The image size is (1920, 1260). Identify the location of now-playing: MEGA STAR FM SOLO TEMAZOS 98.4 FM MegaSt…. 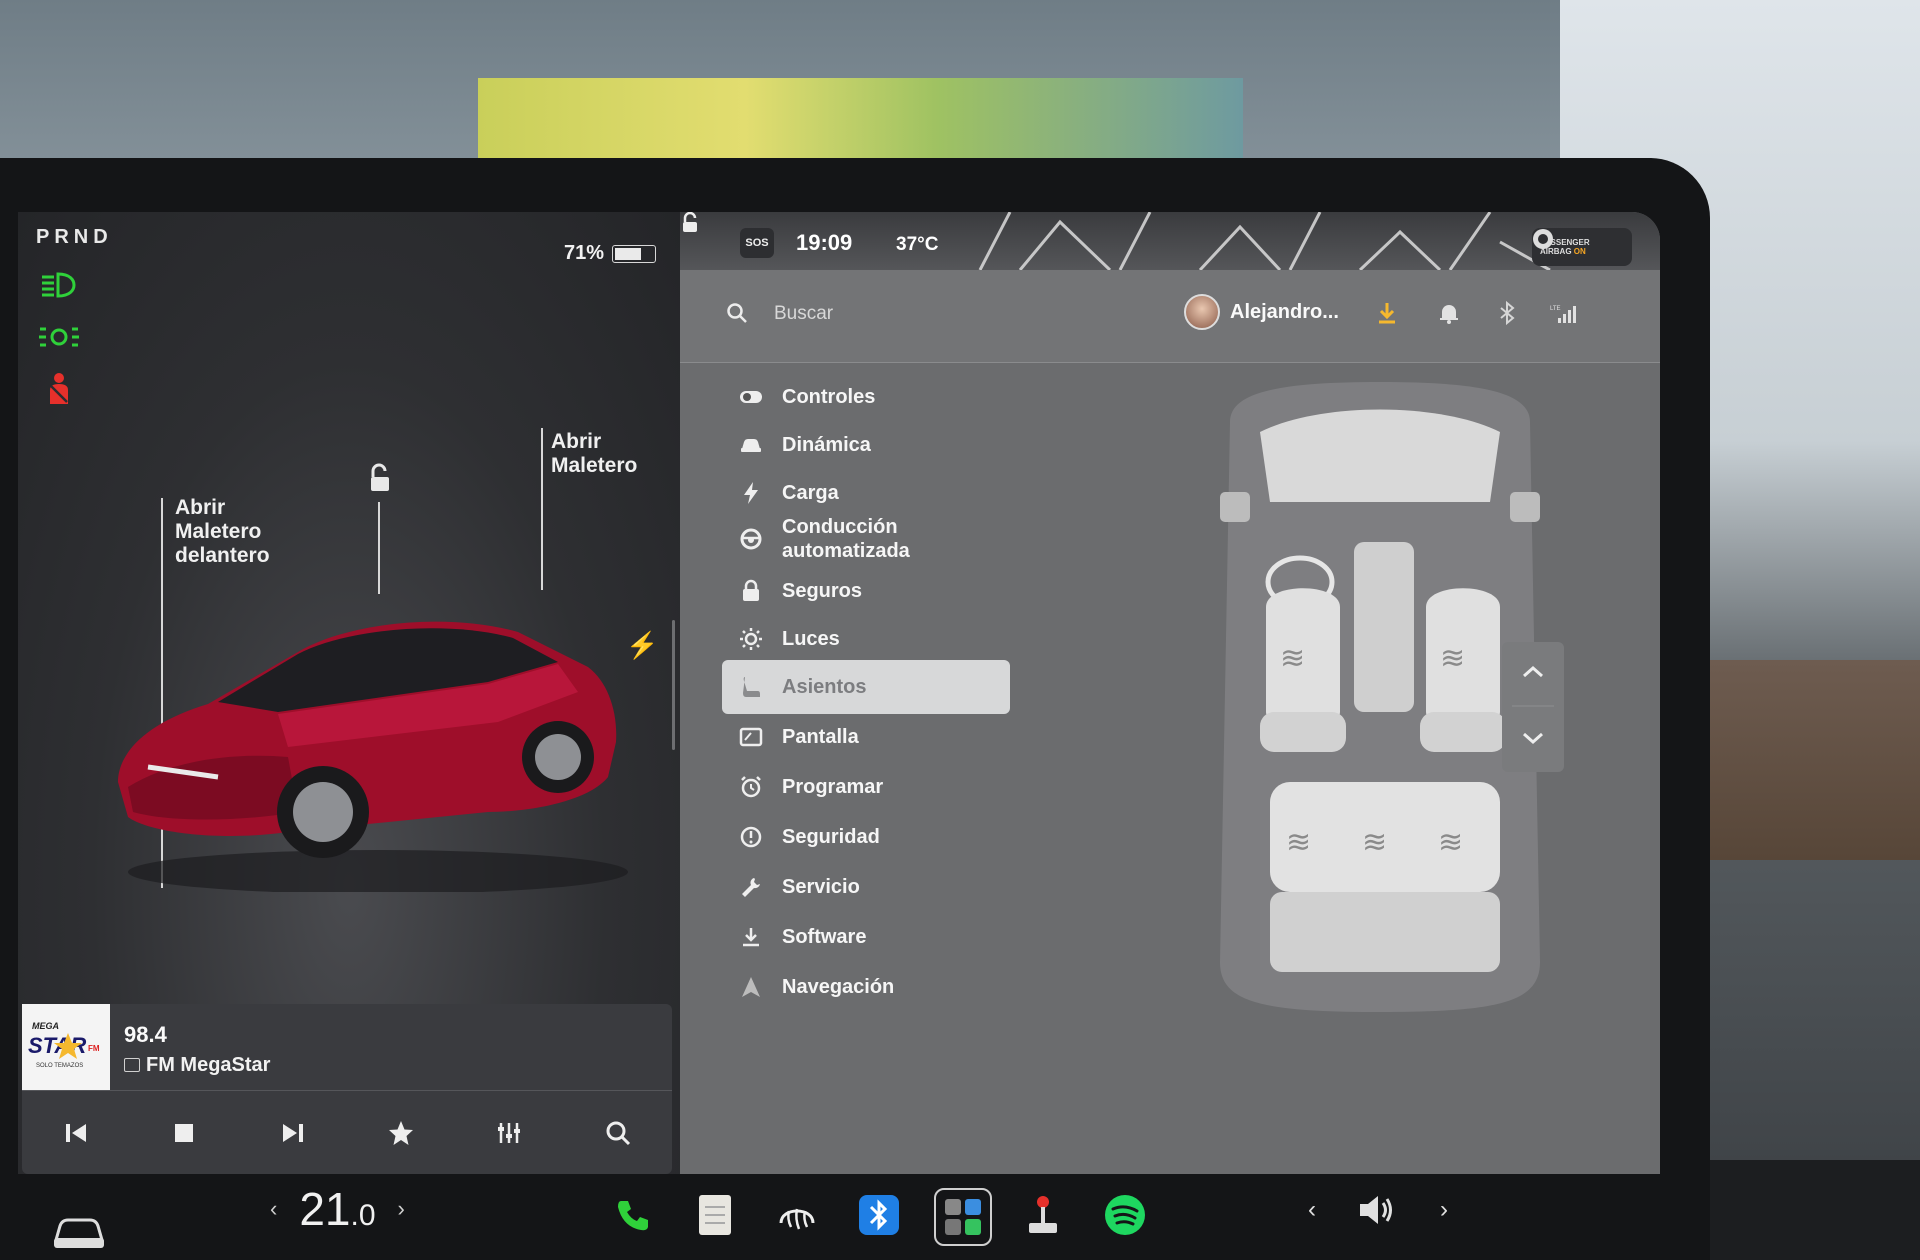
(347, 1047).